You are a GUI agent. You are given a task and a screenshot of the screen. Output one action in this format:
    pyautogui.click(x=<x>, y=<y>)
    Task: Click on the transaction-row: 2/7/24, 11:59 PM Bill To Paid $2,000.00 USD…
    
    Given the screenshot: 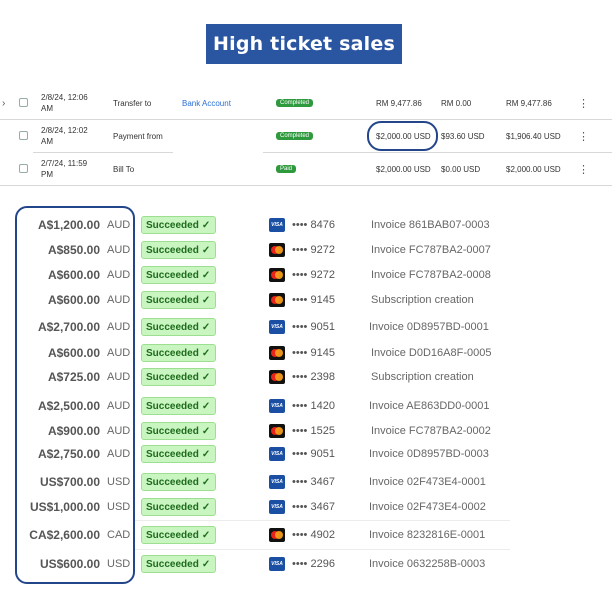 What is the action you would take?
    pyautogui.click(x=306, y=169)
    